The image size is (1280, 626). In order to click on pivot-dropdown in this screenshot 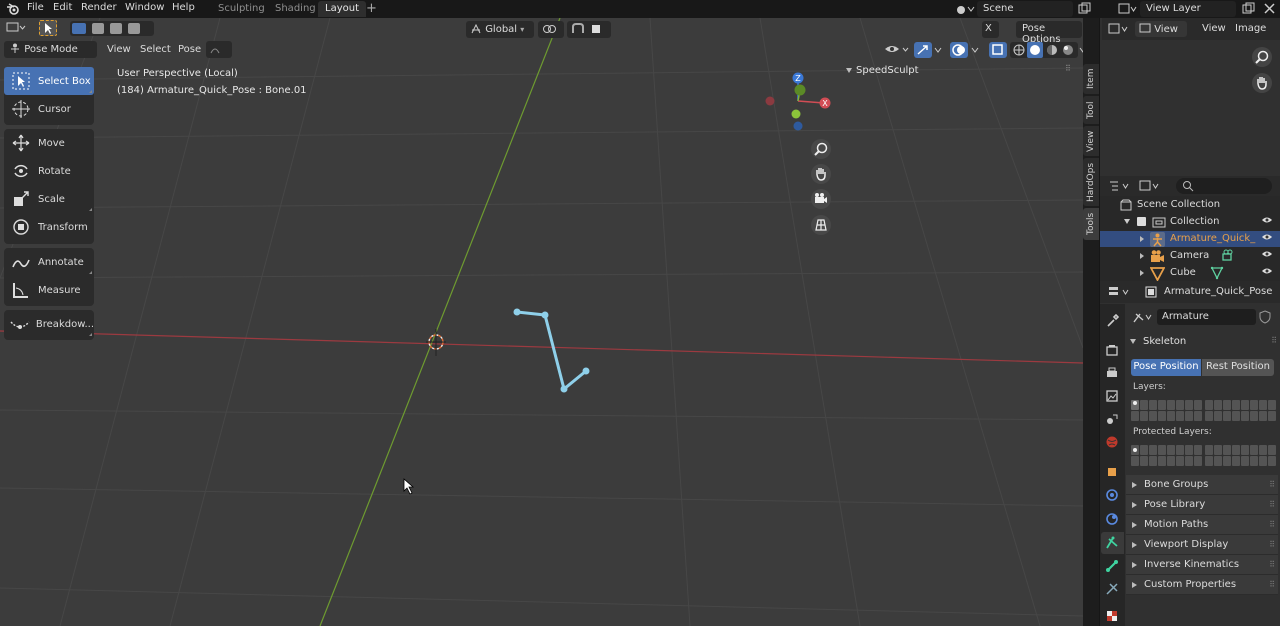, I will do `click(551, 29)`.